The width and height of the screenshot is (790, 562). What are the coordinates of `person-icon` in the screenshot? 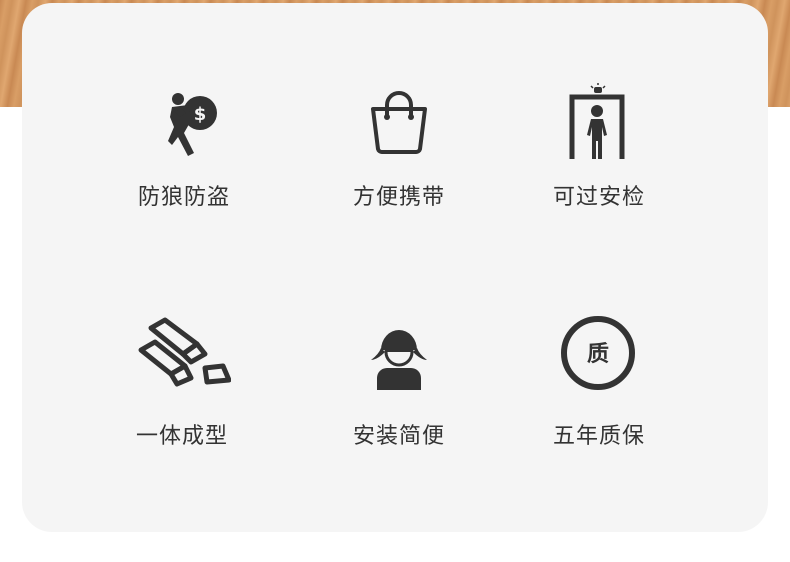 It's located at (399, 356).